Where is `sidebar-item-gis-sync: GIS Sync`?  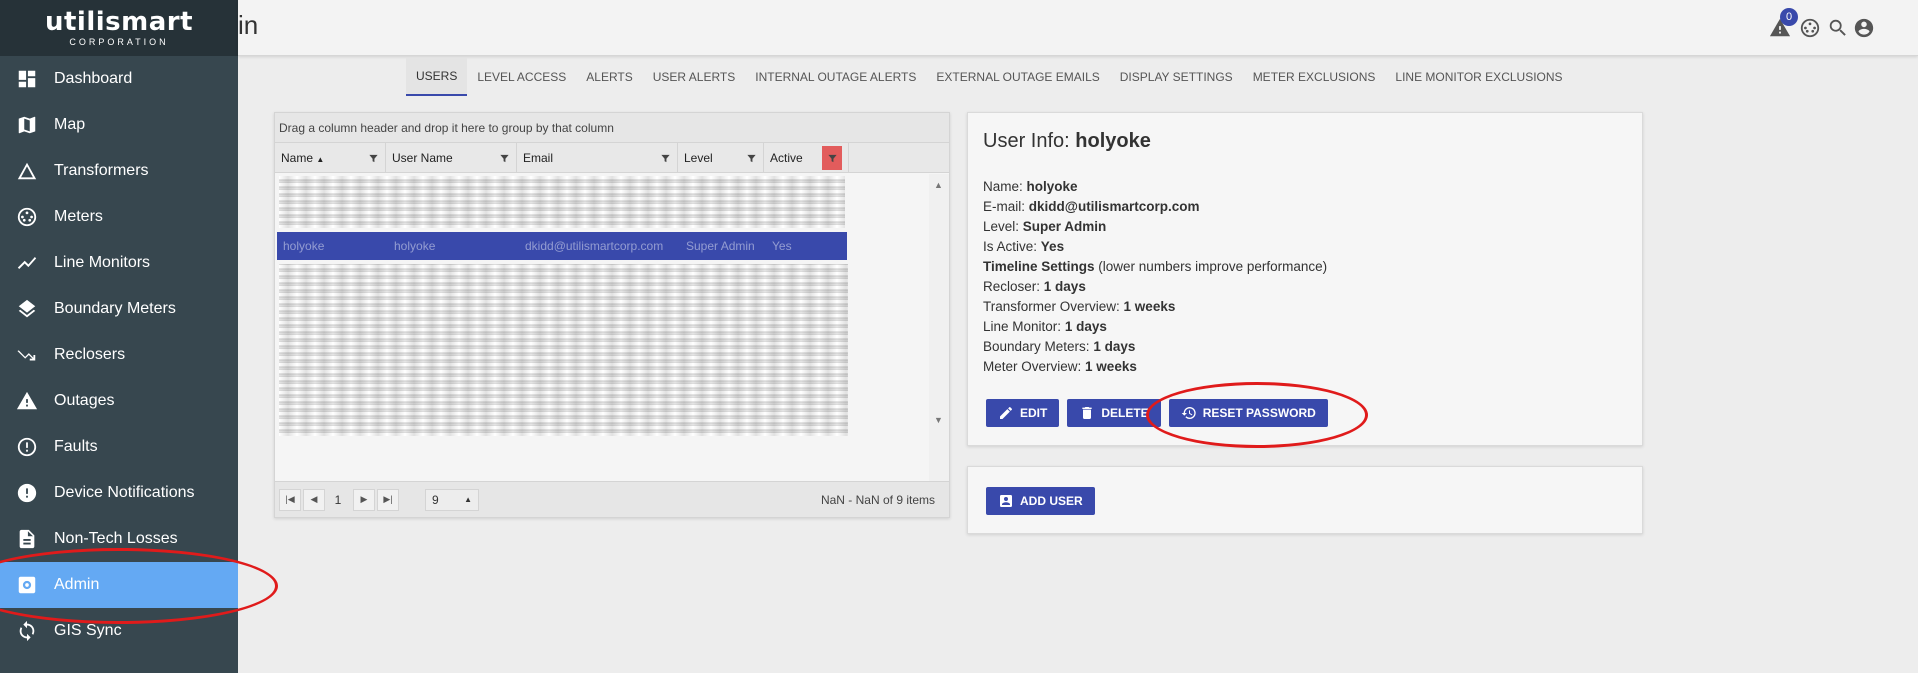
sidebar-item-gis-sync: GIS Sync is located at coordinates (119, 631).